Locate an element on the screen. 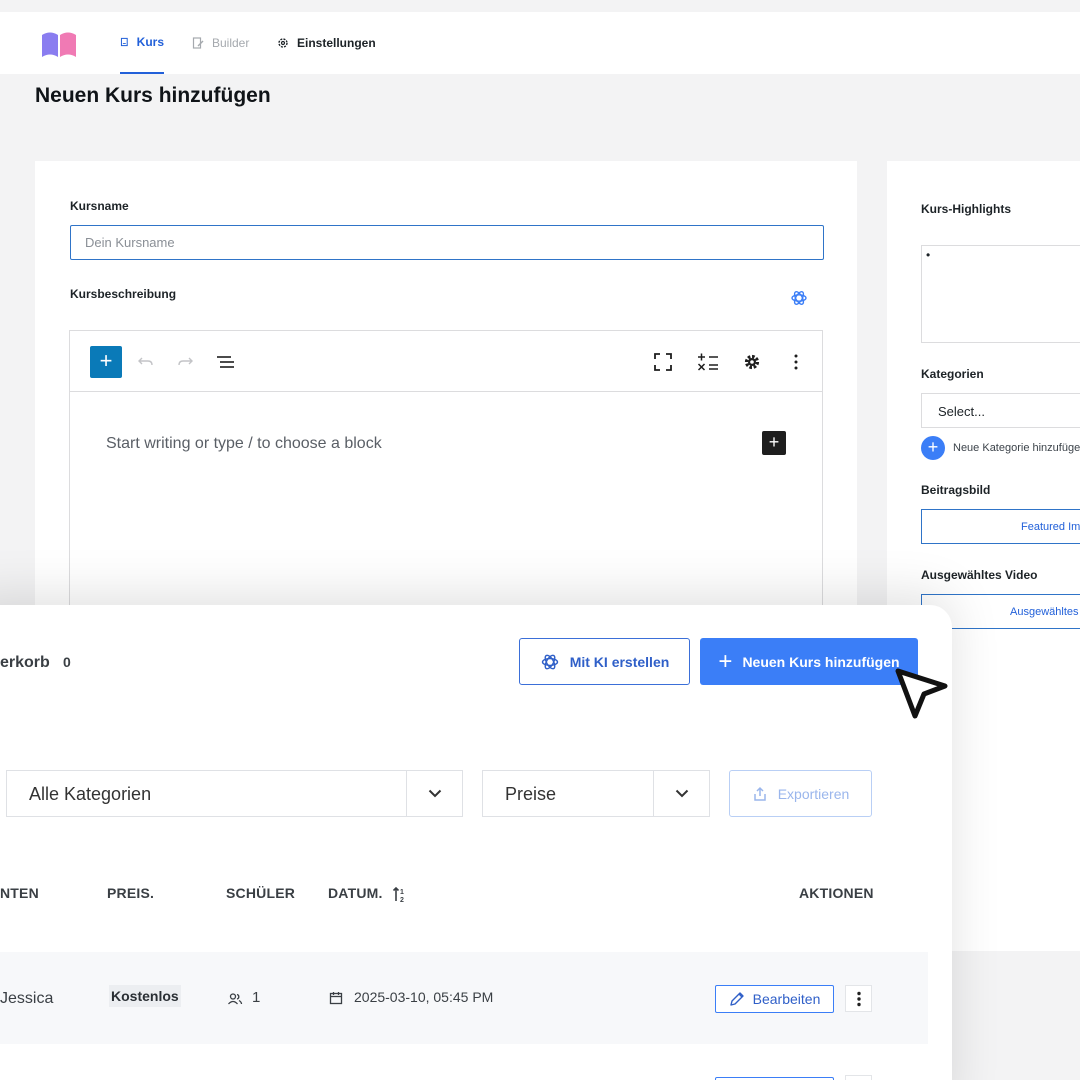 The width and height of the screenshot is (1080, 1080). row-more-button is located at coordinates (858, 998).